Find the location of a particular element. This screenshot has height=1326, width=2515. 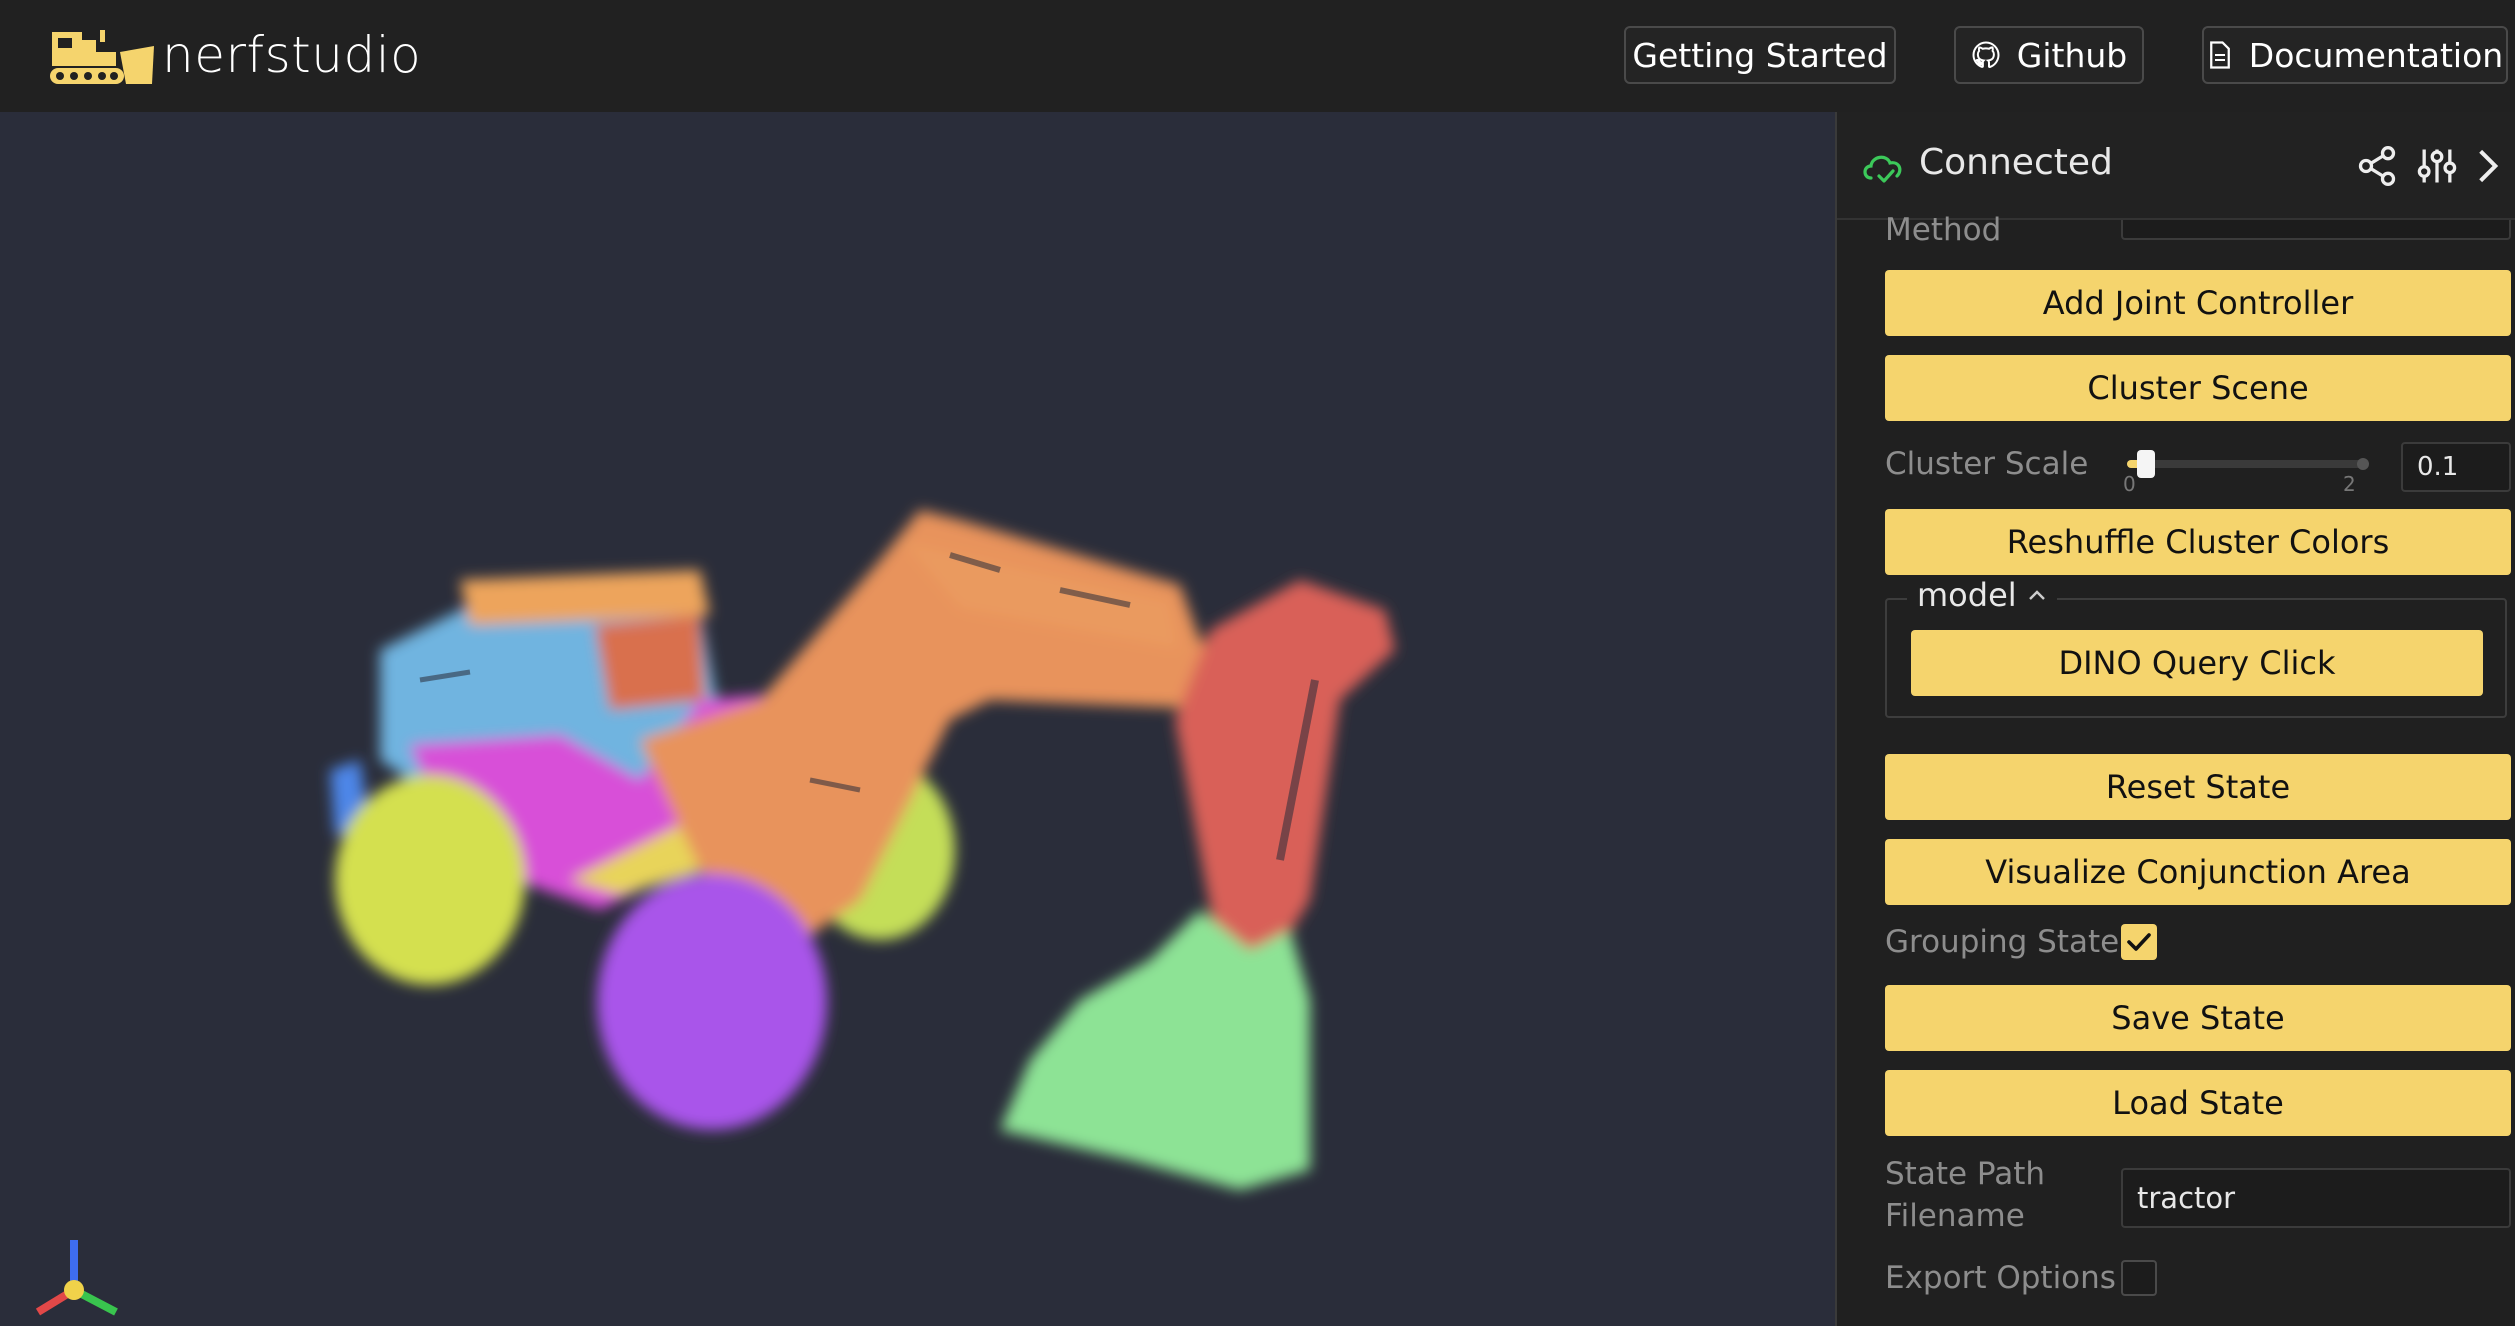

chevron-up-icon is located at coordinates (2036, 595).